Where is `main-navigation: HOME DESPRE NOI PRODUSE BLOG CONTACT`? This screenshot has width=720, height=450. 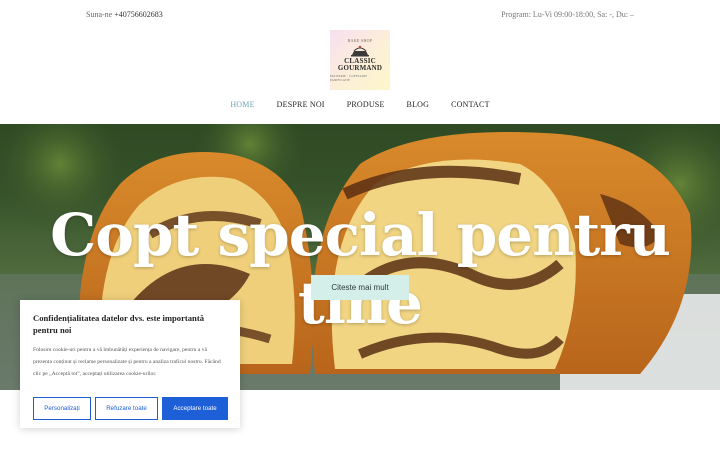 main-navigation: HOME DESPRE NOI PRODUSE BLOG CONTACT is located at coordinates (360, 108).